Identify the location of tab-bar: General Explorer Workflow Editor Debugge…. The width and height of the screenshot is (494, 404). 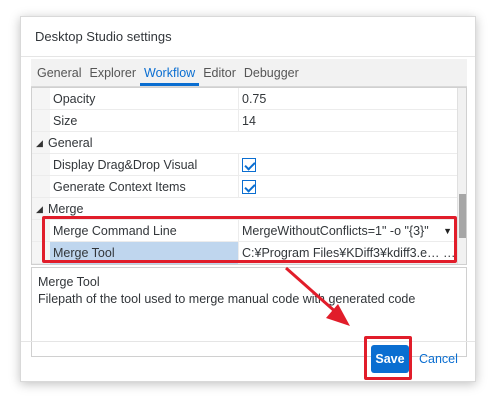
(249, 73).